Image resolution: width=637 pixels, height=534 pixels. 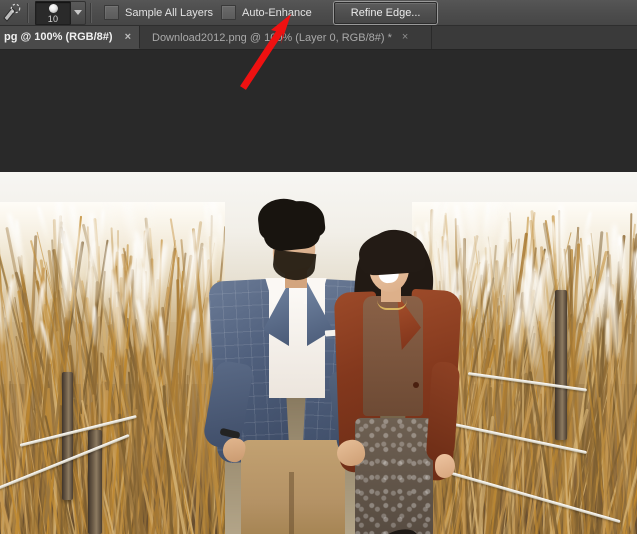 What do you see at coordinates (534, 37) in the screenshot?
I see `tab-bar-empty-space` at bounding box center [534, 37].